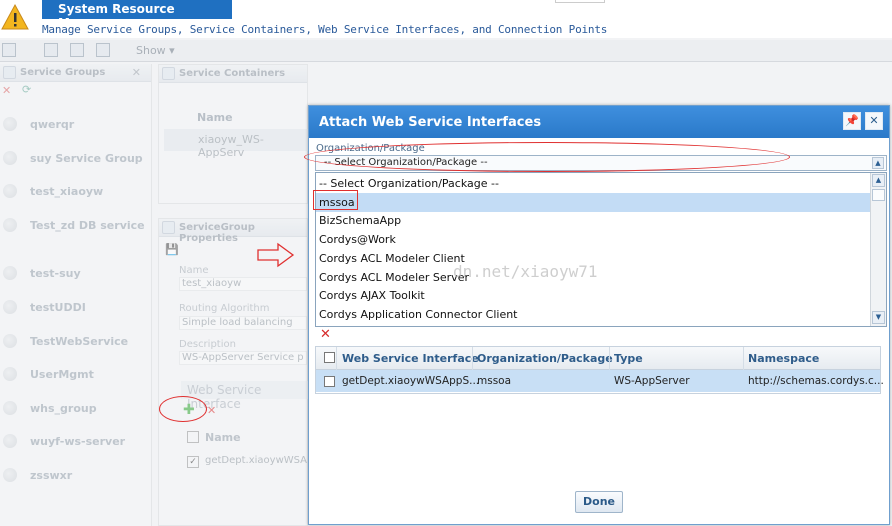  I want to click on sidebar-item: test_xiaoyw, so click(75, 192).